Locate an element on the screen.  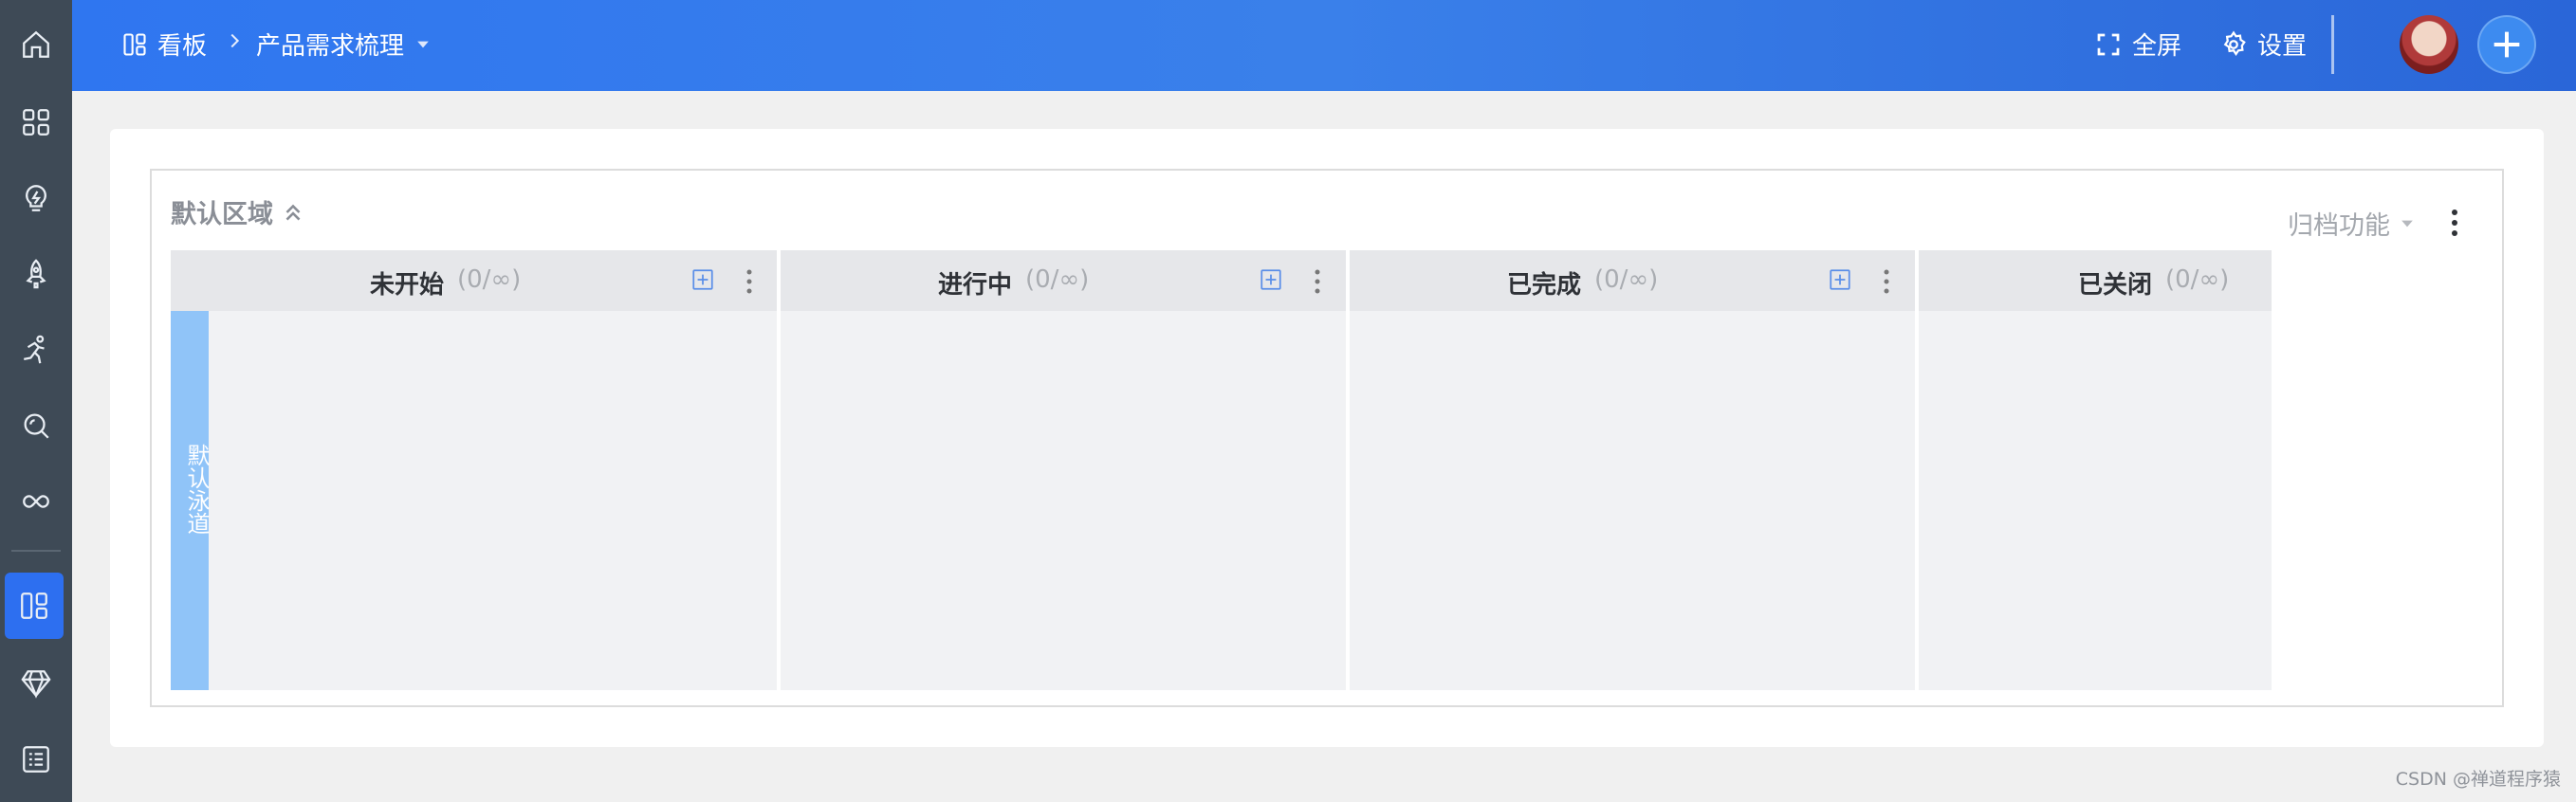
column-header: 已关闭 (0/∞) is located at coordinates (2095, 280).